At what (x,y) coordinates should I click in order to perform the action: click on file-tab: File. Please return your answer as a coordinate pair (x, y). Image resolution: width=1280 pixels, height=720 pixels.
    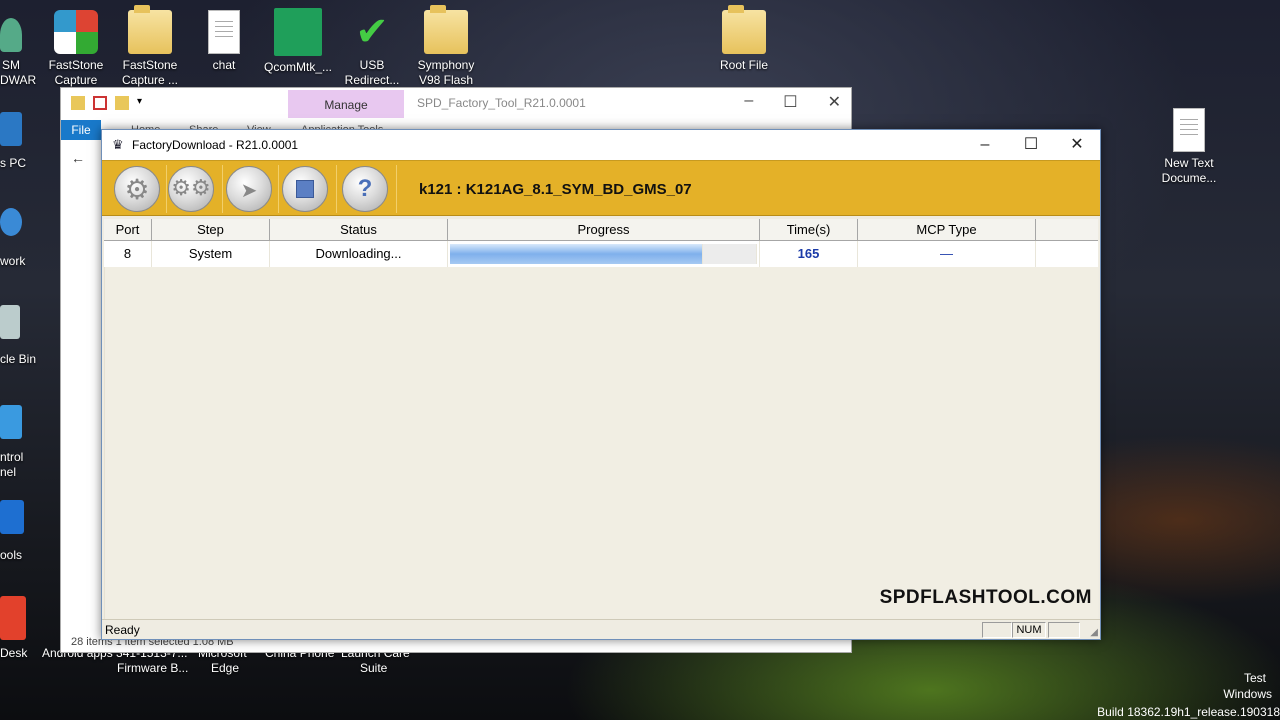
    Looking at the image, I should click on (81, 130).